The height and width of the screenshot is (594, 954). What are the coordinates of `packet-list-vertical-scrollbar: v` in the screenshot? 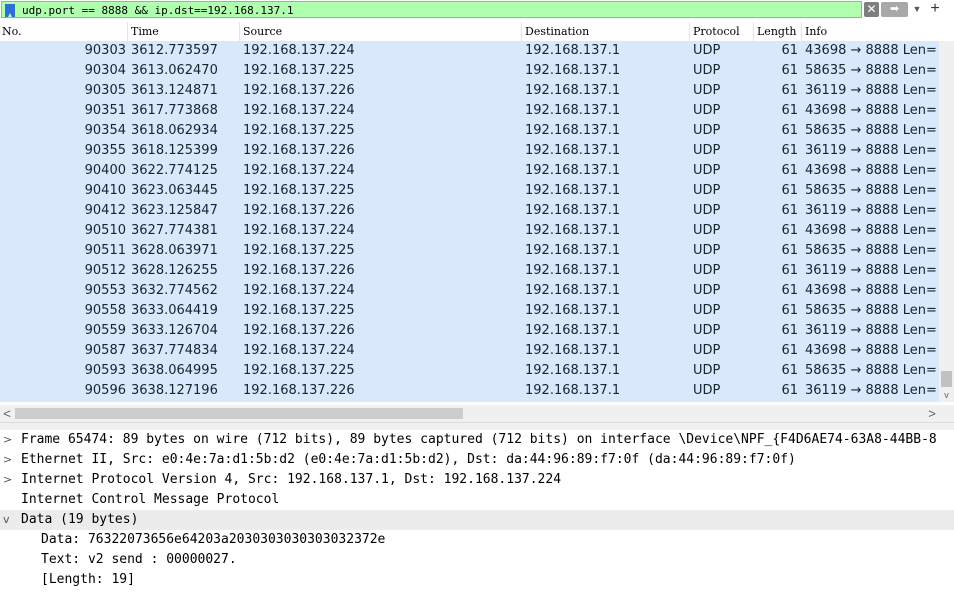 It's located at (946, 221).